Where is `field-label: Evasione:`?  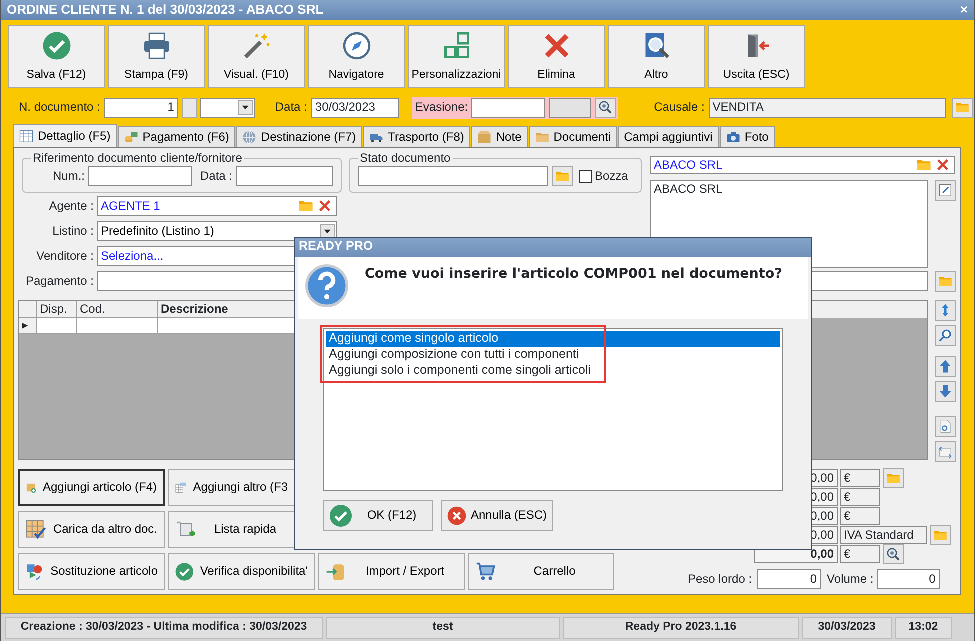
field-label: Evasione: is located at coordinates (441, 107).